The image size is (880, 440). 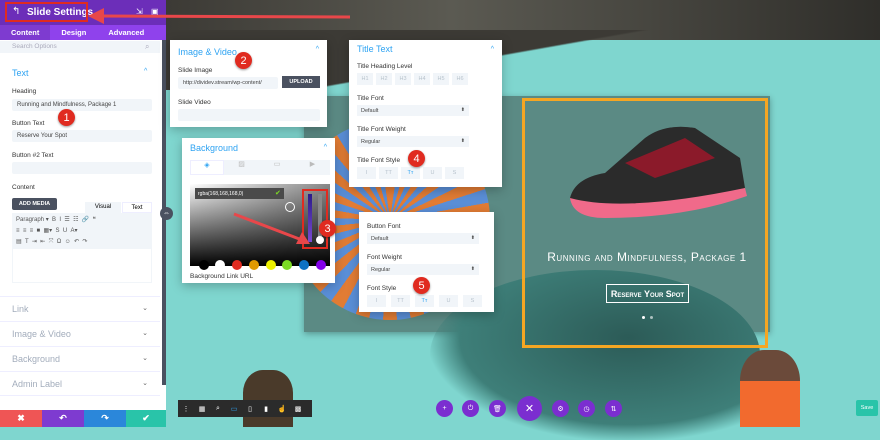 What do you see at coordinates (82, 265) in the screenshot?
I see `content-editor` at bounding box center [82, 265].